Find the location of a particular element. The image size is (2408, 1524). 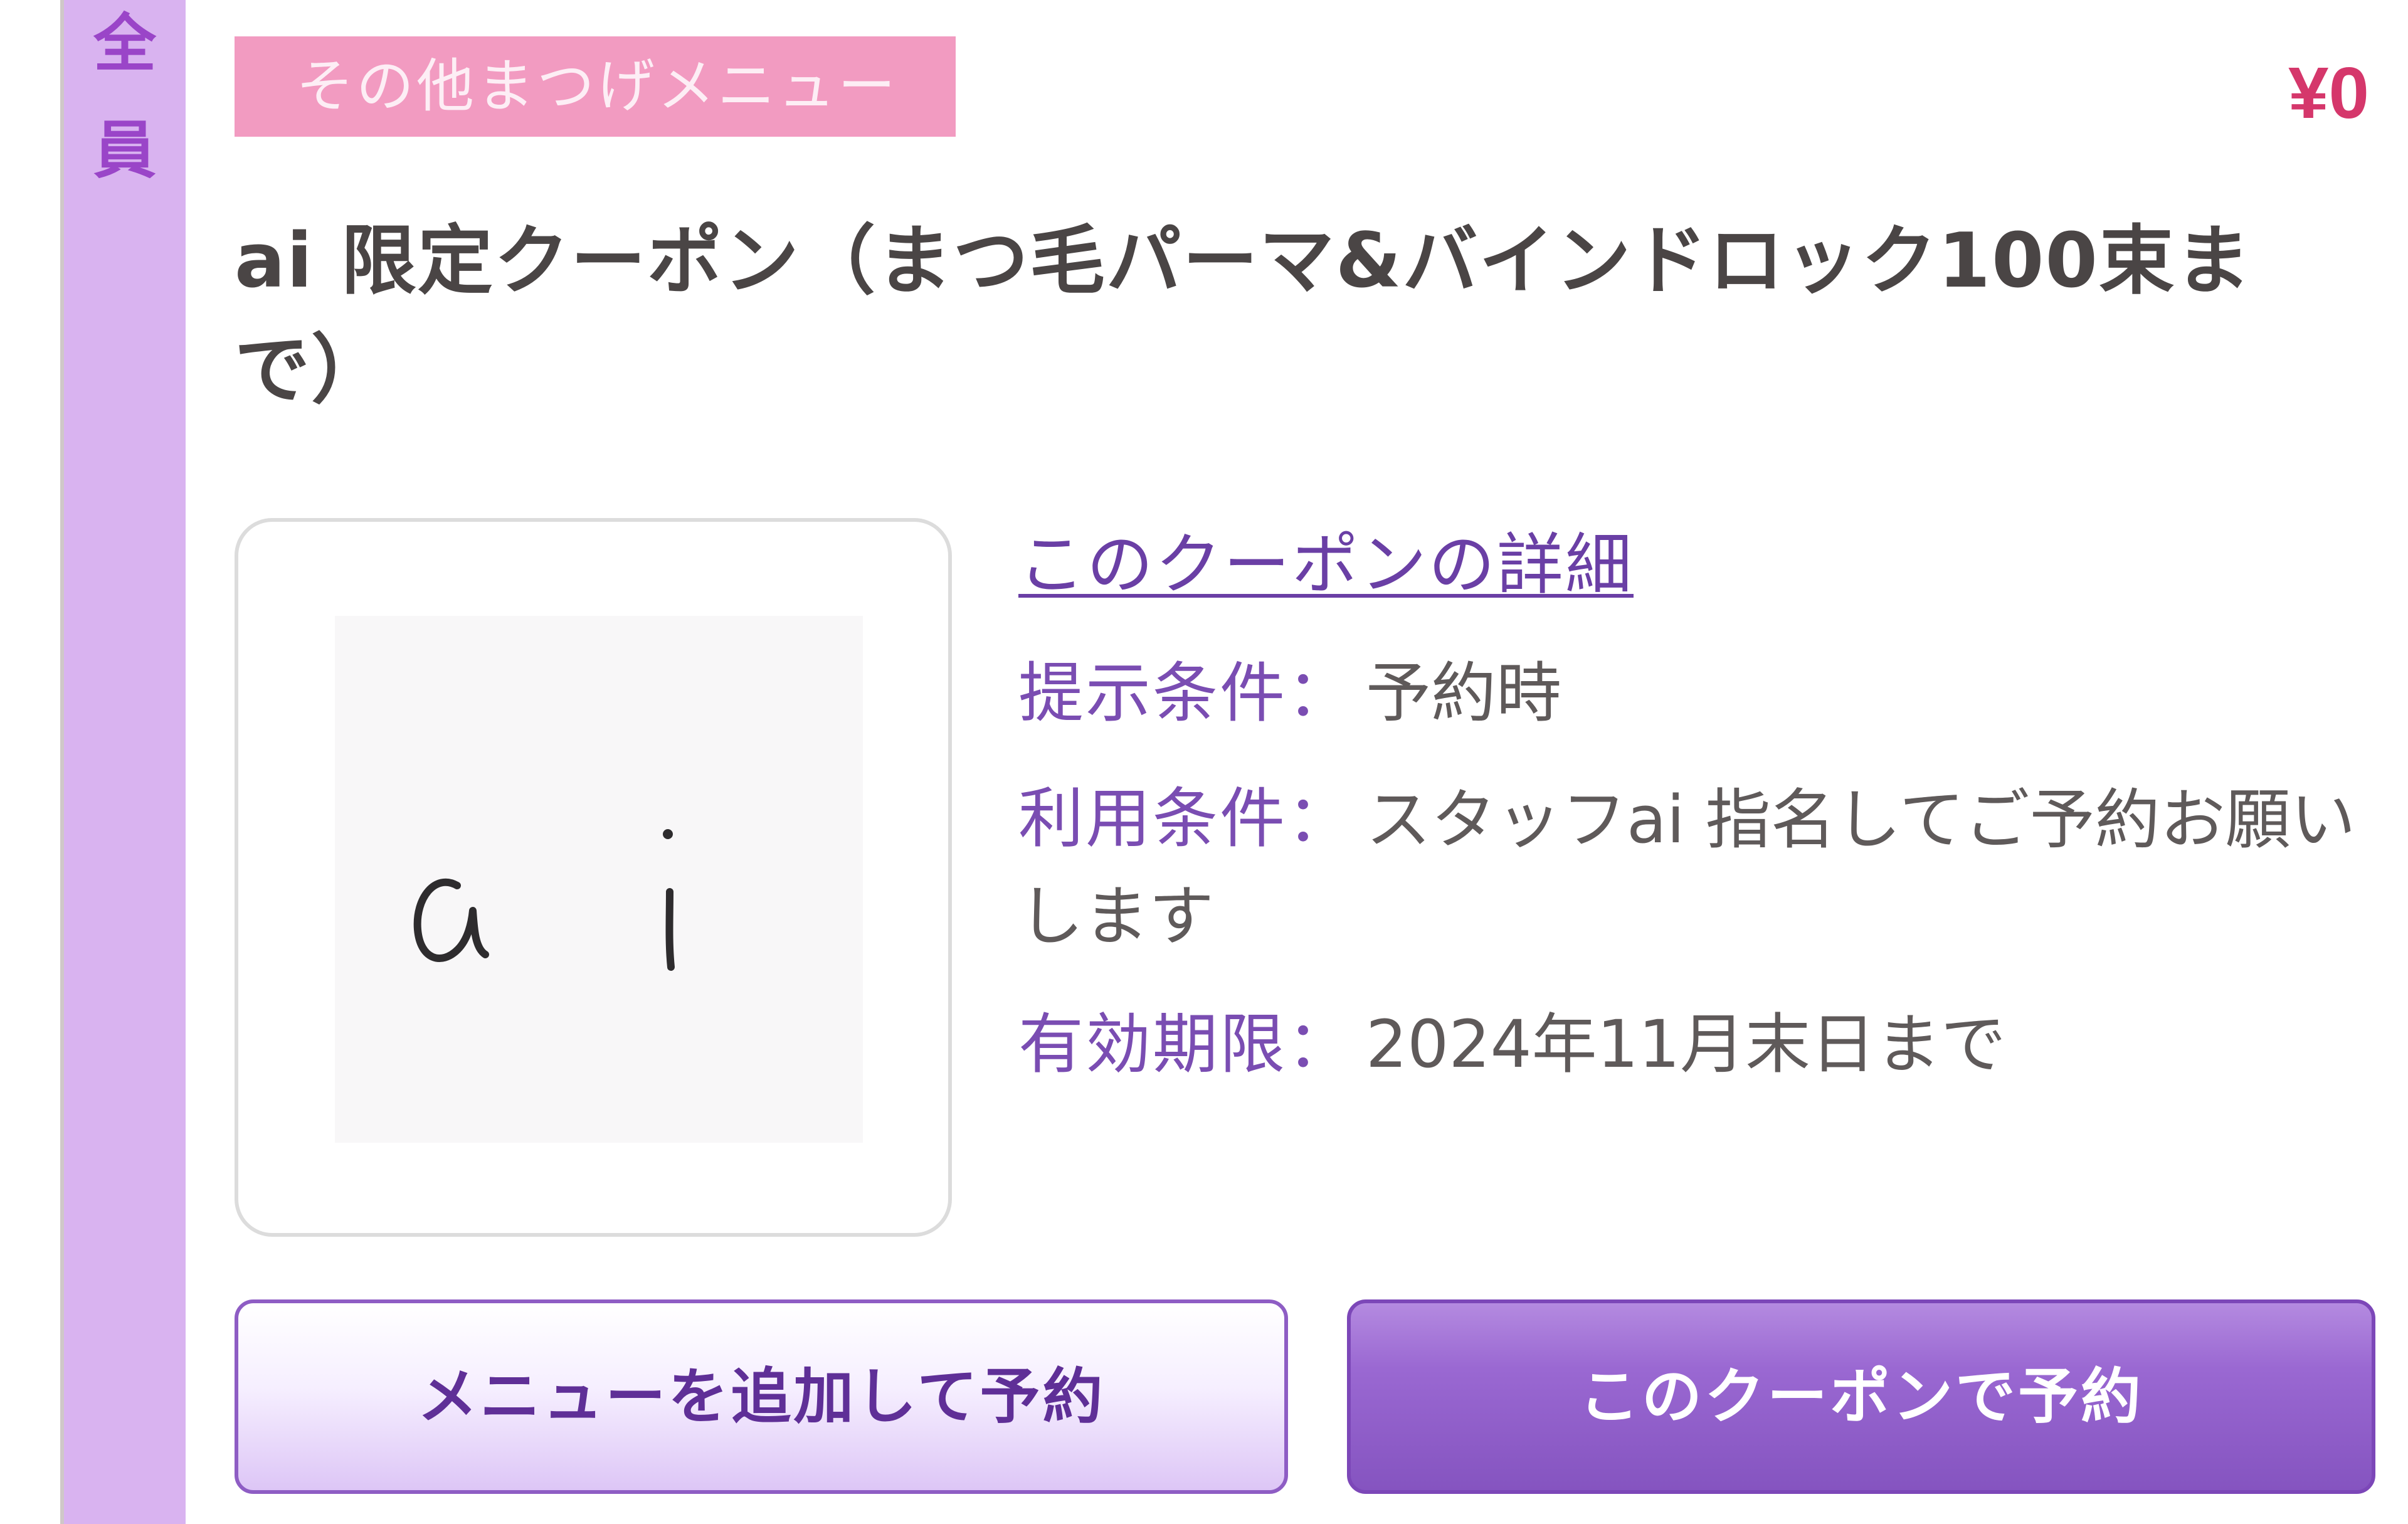

coupon-price: ¥0 is located at coordinates (2328, 93).